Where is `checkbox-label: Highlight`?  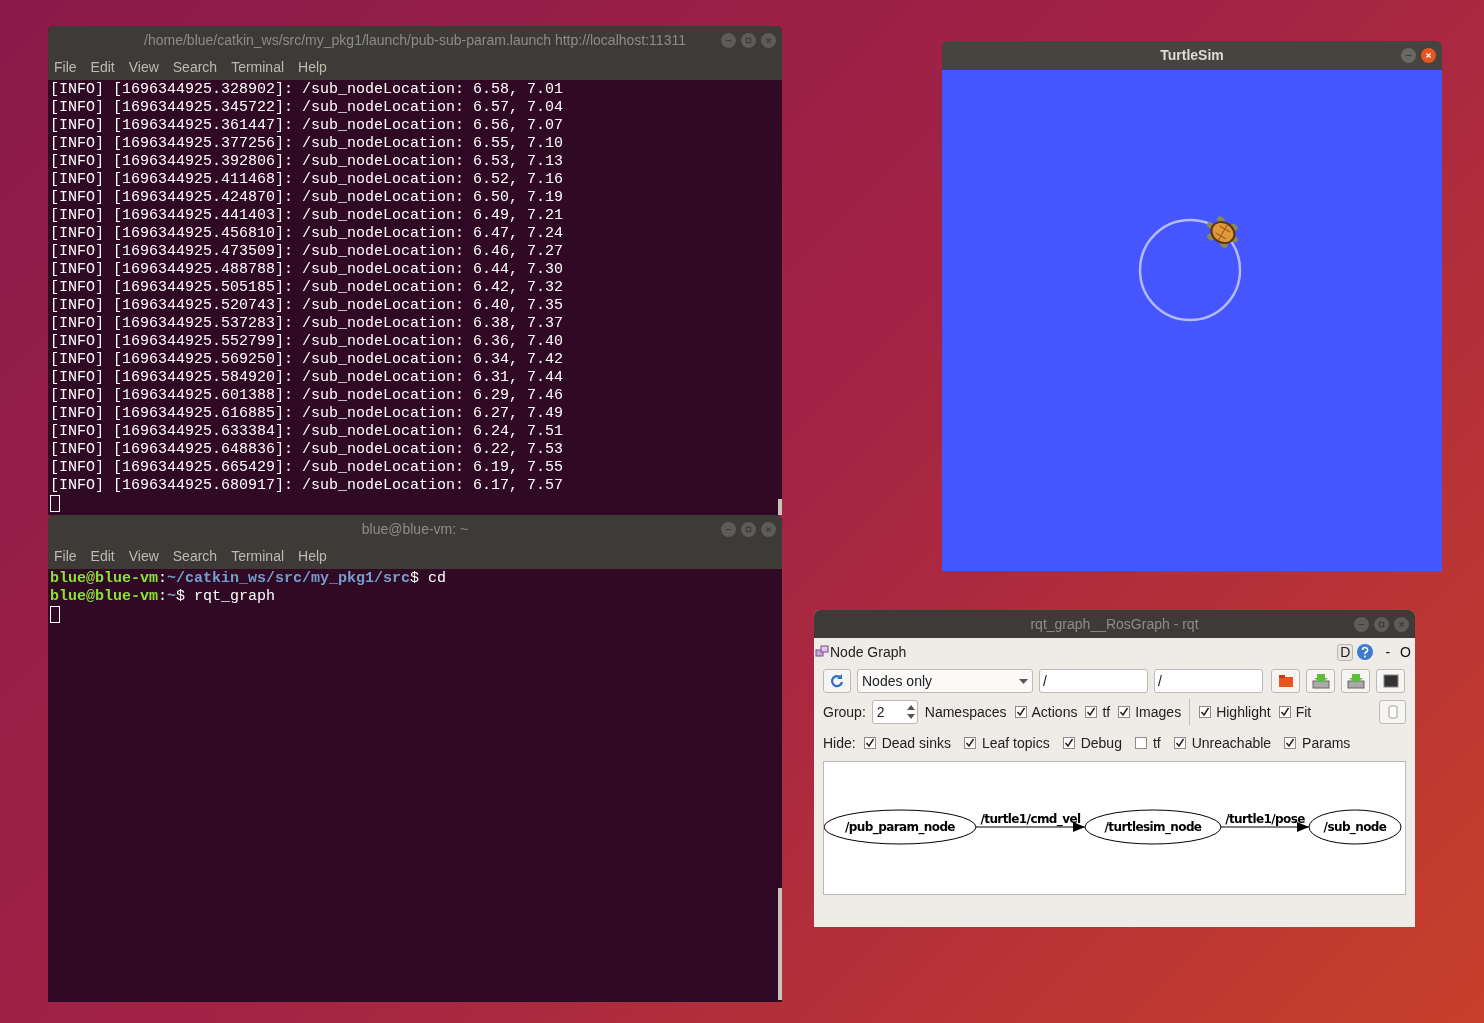
checkbox-label: Highlight is located at coordinates (1243, 712).